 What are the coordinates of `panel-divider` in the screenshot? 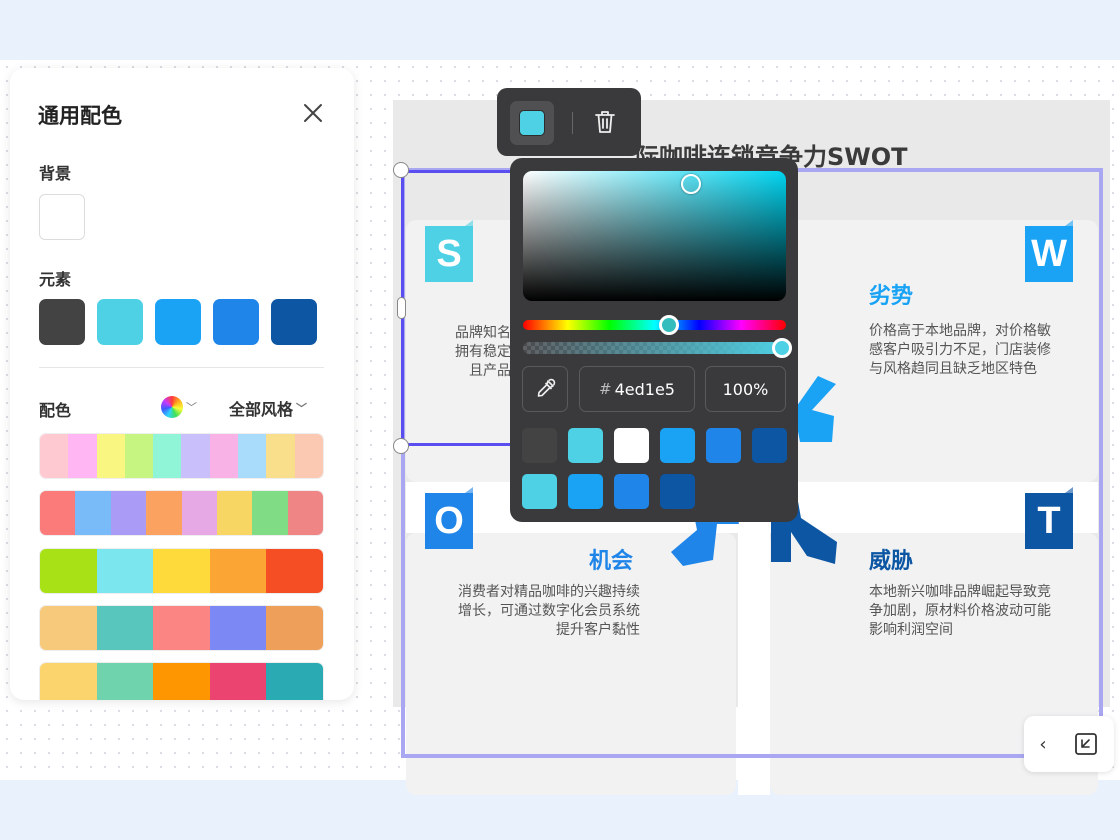 It's located at (181, 367).